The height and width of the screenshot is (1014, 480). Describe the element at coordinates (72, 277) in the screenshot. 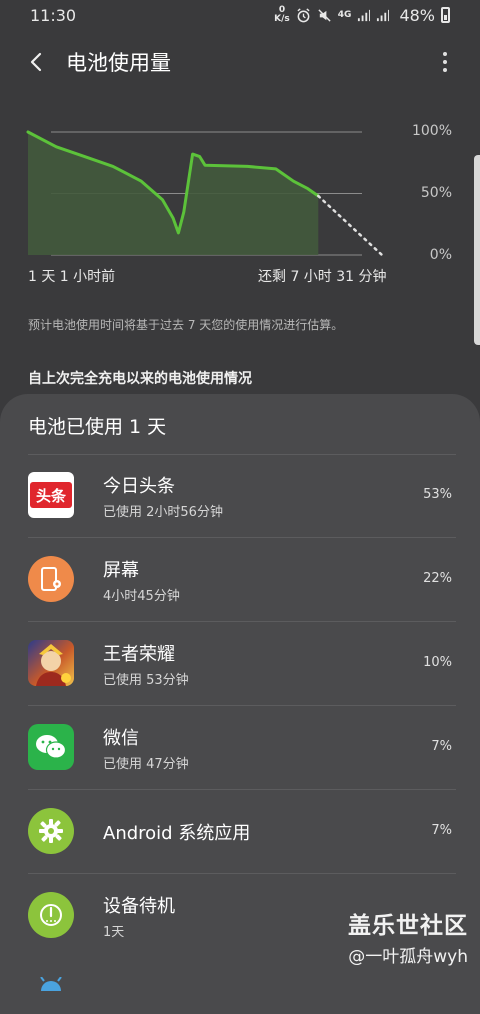

I see `x-start-label: 1 天 1 小时前` at that location.